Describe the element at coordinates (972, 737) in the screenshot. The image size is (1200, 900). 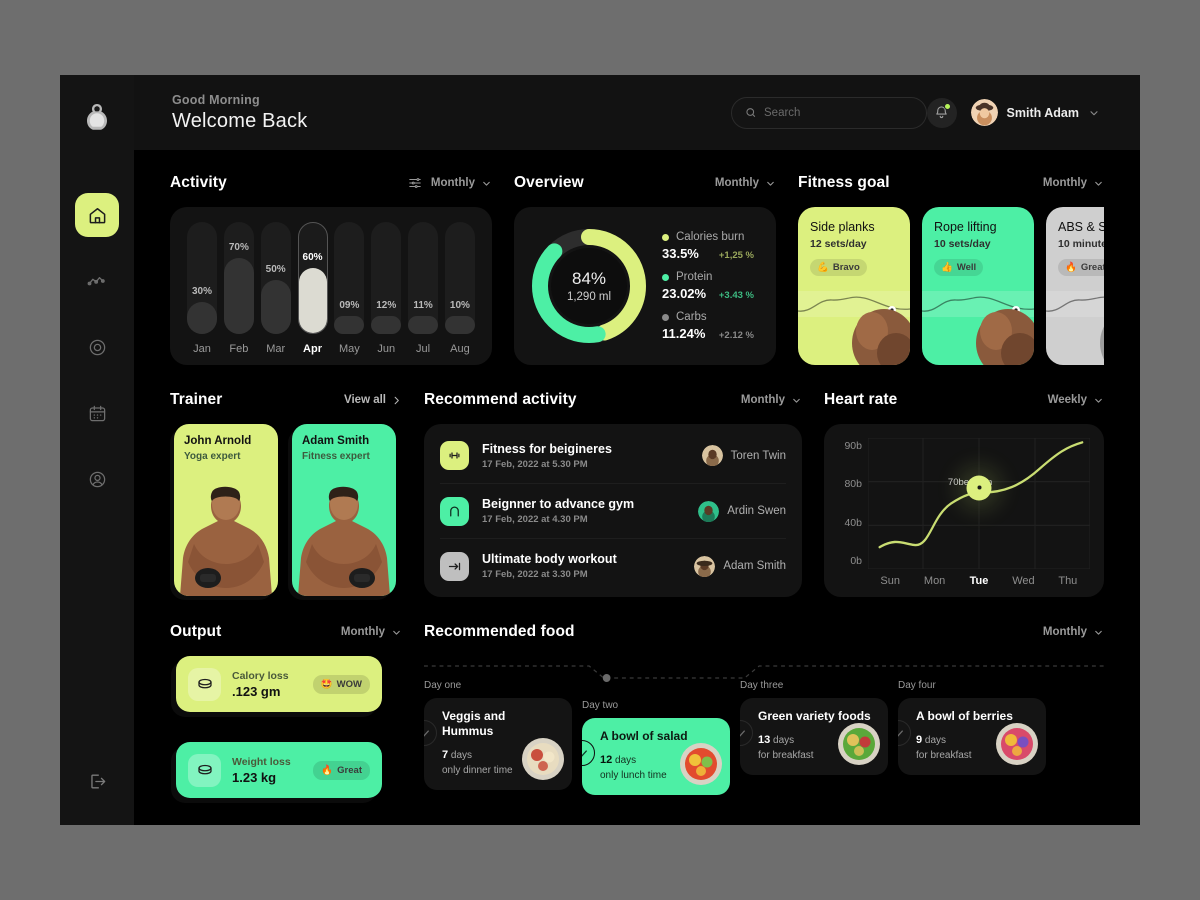
I see `food-card: A bowl of berries 9 days for breakfast` at that location.